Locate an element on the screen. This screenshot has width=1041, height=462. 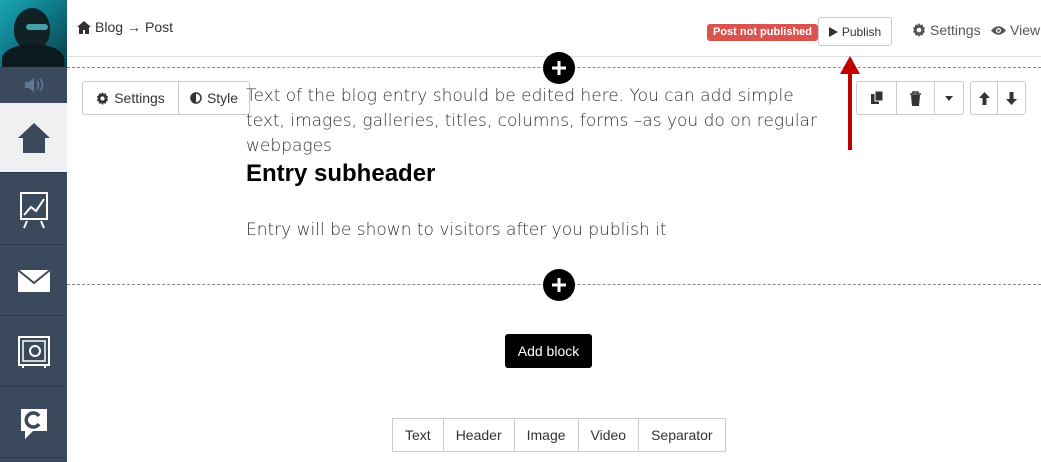
copy-icon is located at coordinates (876, 97).